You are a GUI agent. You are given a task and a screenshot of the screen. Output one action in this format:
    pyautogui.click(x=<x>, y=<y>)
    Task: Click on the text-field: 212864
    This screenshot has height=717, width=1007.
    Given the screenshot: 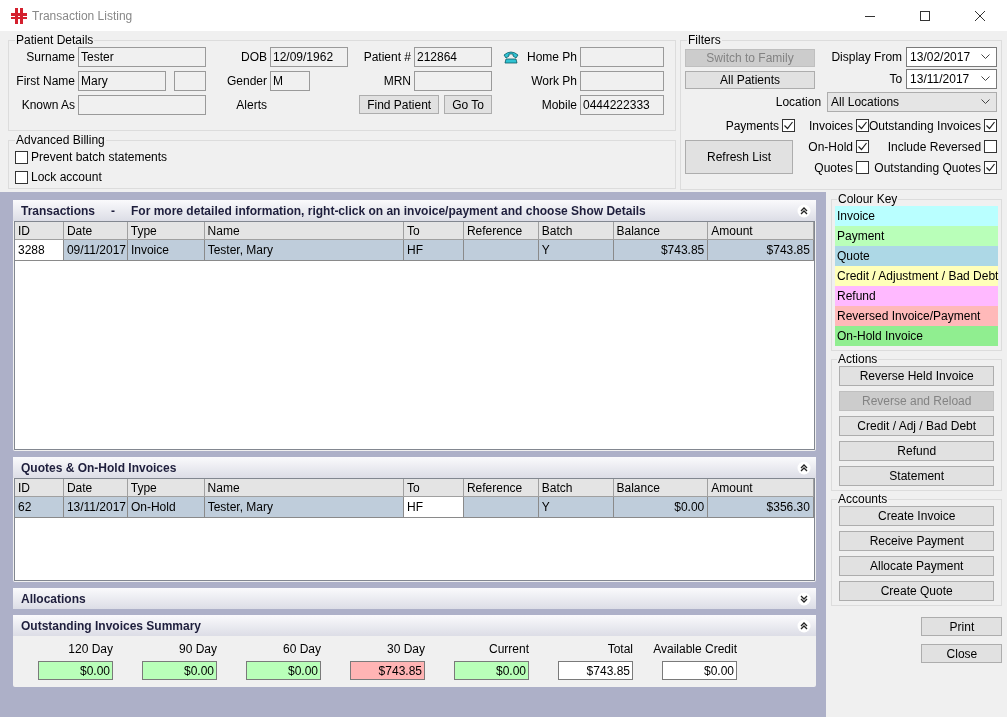 What is the action you would take?
    pyautogui.click(x=453, y=57)
    